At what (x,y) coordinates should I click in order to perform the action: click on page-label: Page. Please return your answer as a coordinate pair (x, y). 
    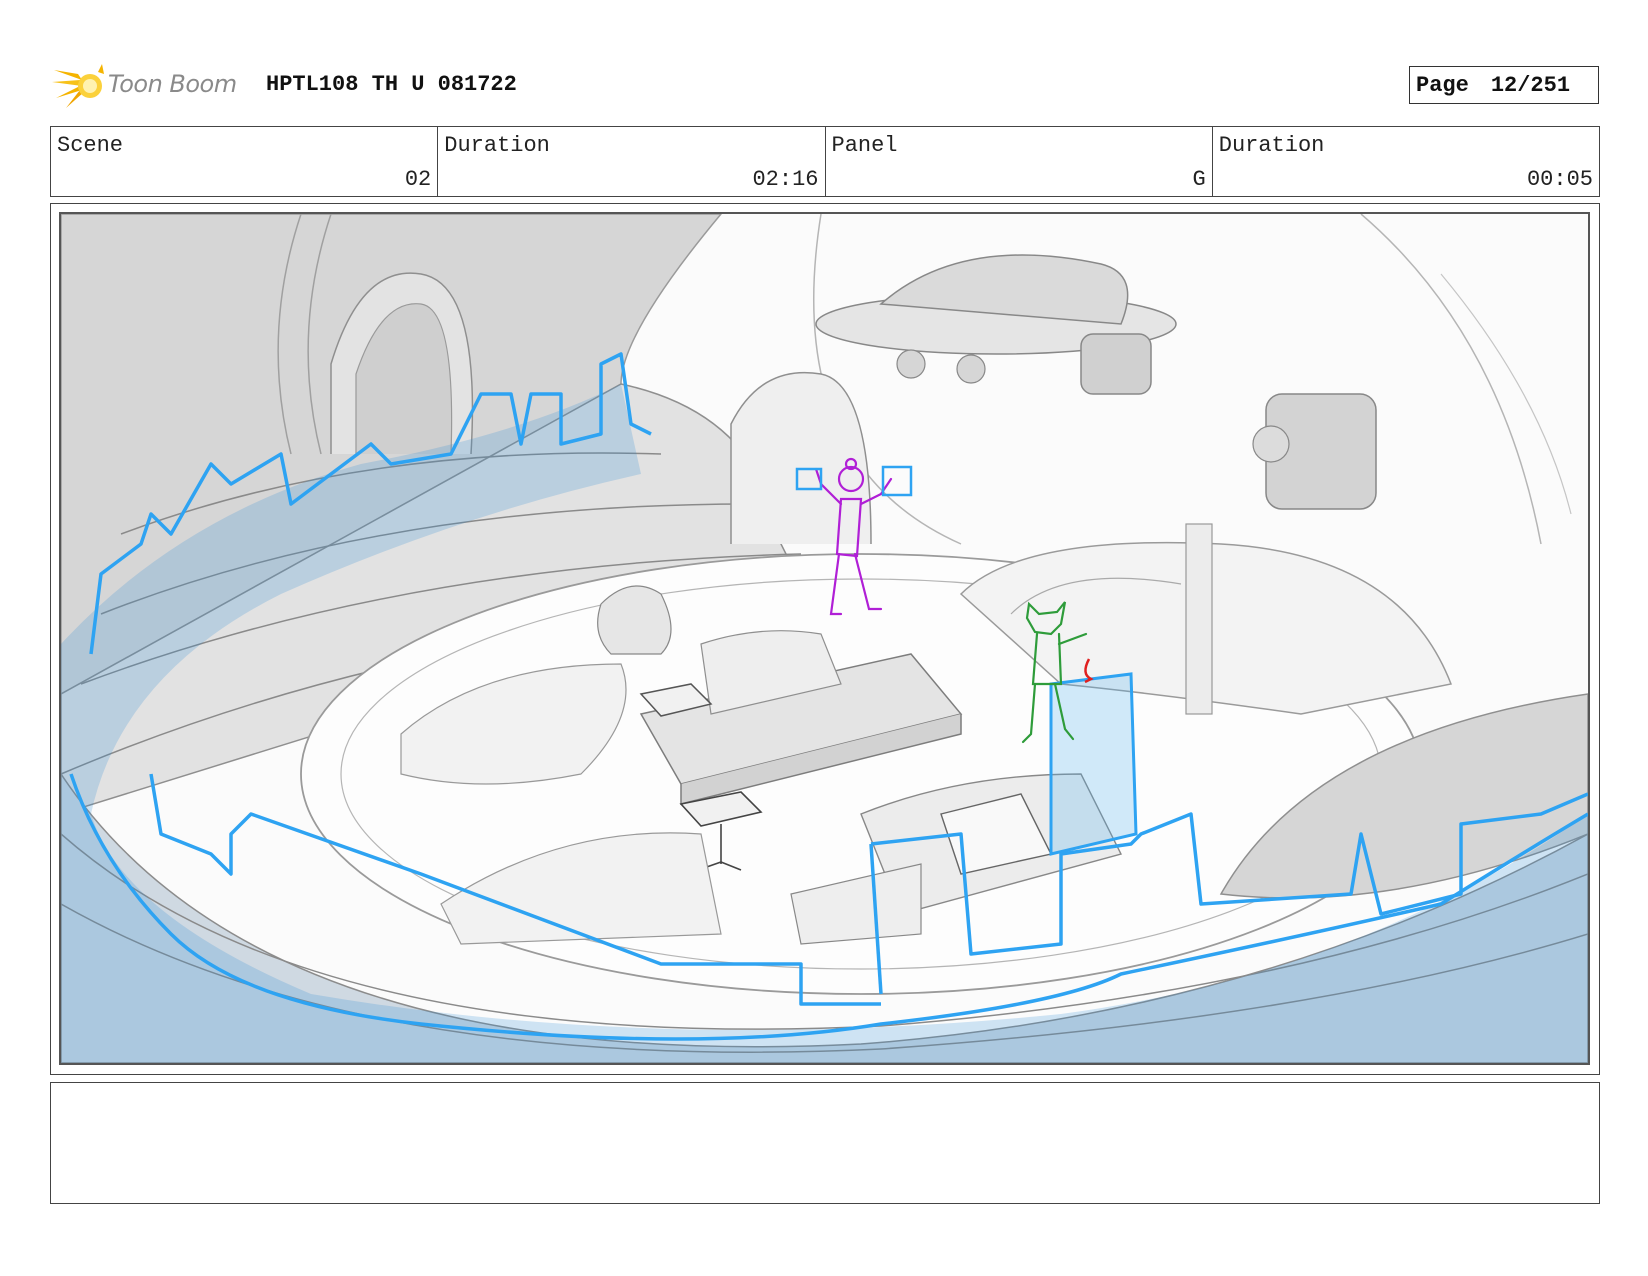
    Looking at the image, I should click on (1442, 85).